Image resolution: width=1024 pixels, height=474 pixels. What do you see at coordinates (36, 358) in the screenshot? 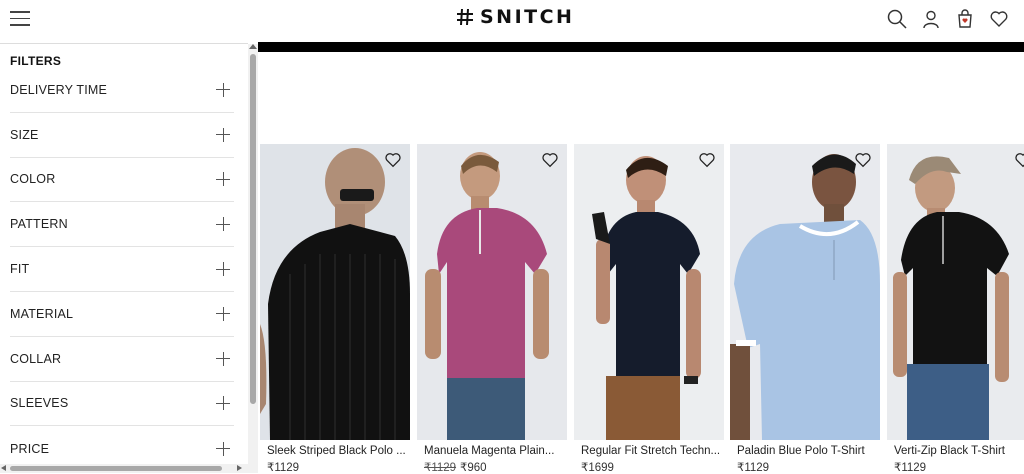
I see `filter-label: COLLAR` at bounding box center [36, 358].